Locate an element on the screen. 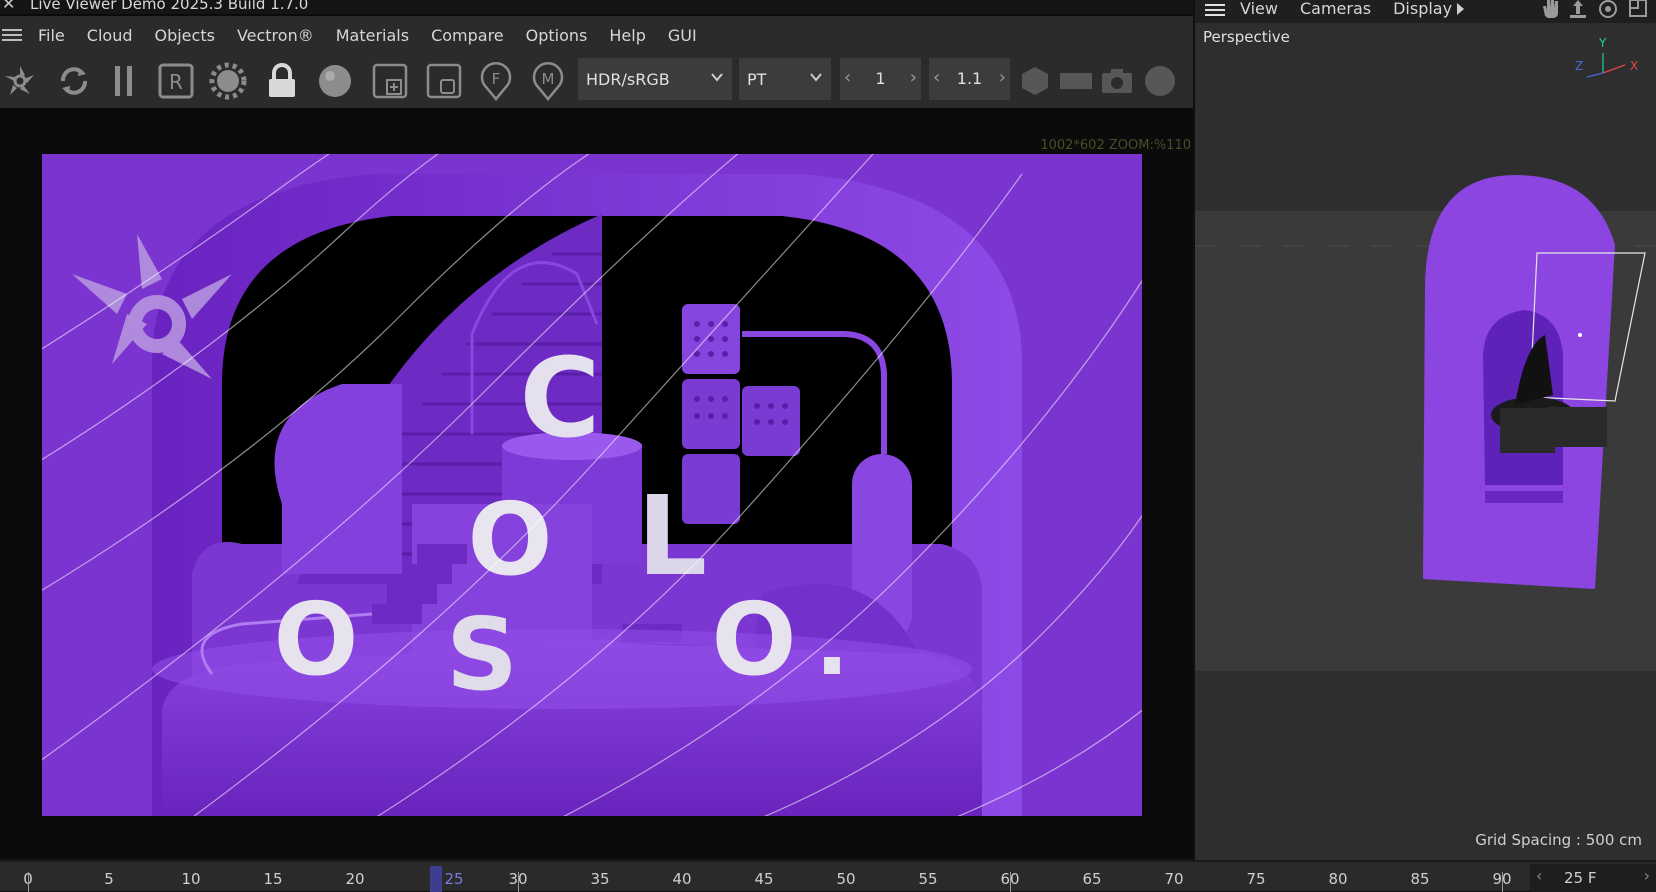  move-icon is located at coordinates (1578, 9).